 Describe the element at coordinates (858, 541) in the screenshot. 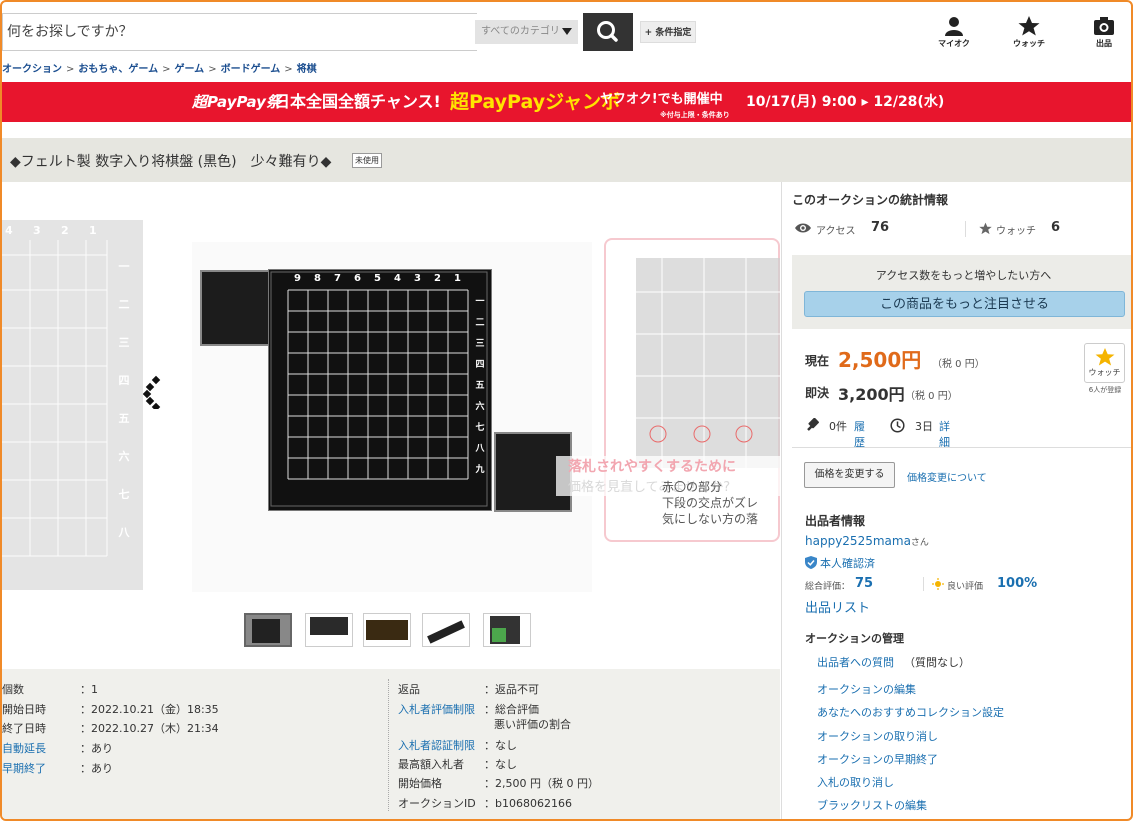

I see `seller-name-link: happy2525mama` at that location.